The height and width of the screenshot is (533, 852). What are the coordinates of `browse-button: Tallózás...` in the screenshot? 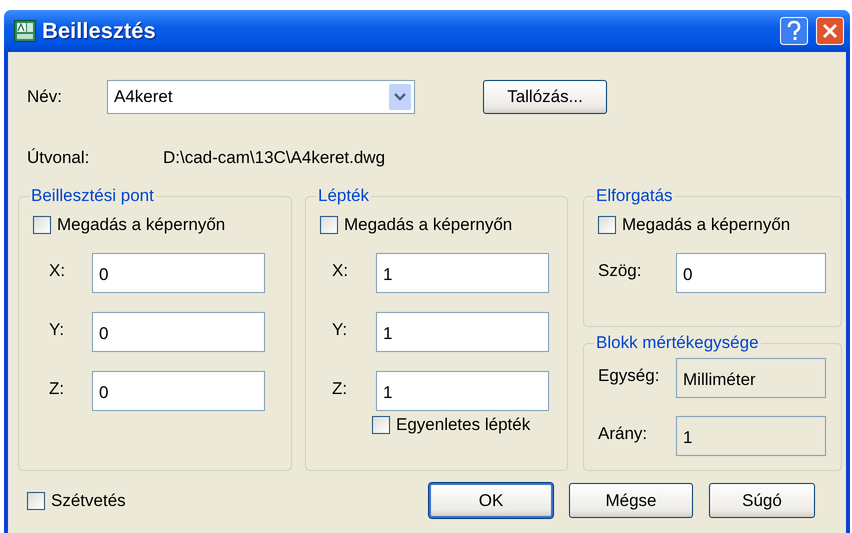 It's located at (545, 97).